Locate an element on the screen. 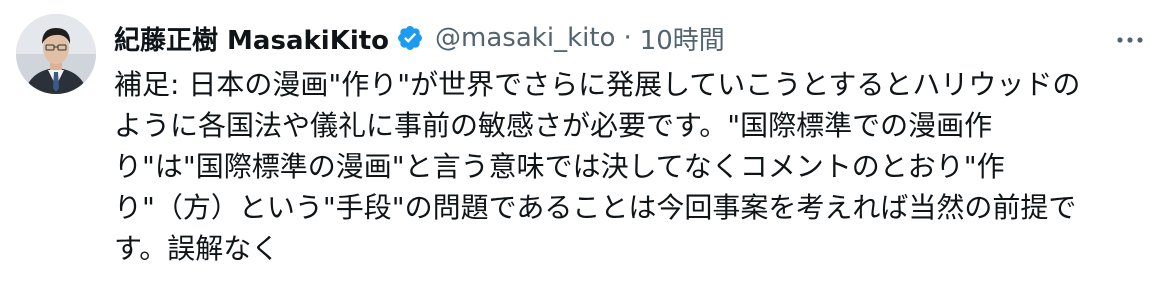 This screenshot has width=1172, height=292. more-options-icon is located at coordinates (1130, 40).